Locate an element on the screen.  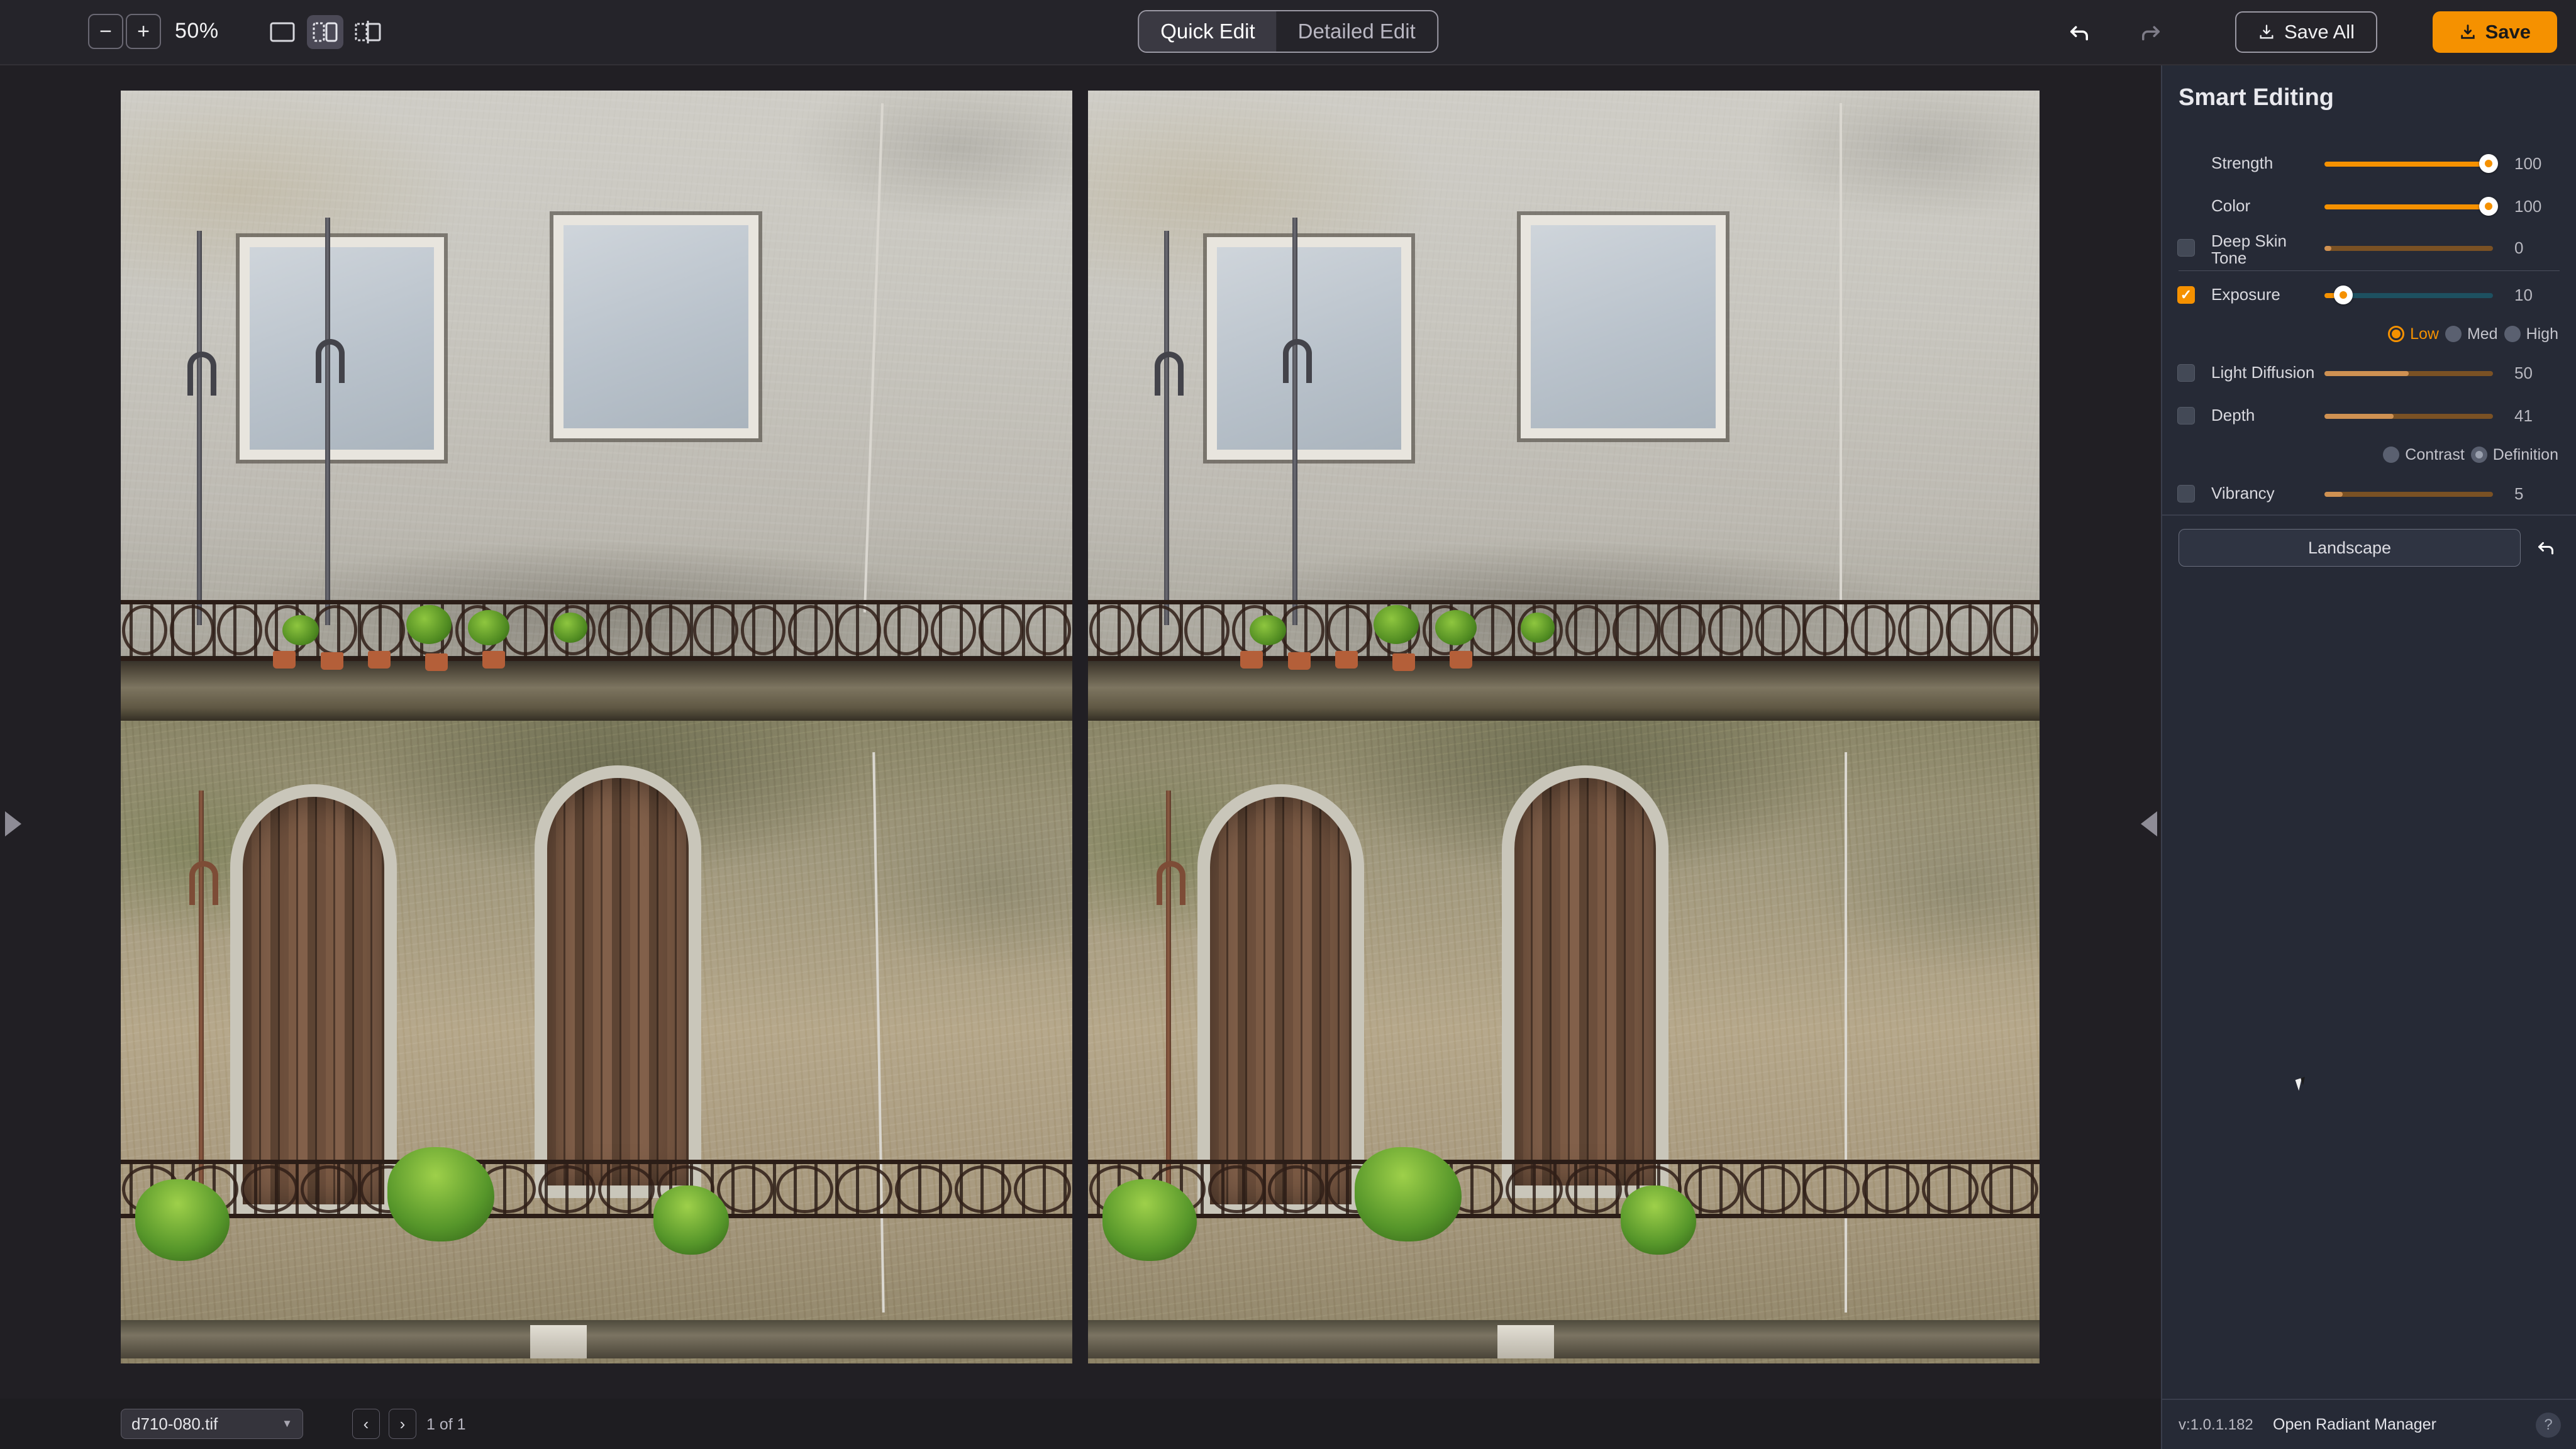
strength-slider is located at coordinates (2411, 163).